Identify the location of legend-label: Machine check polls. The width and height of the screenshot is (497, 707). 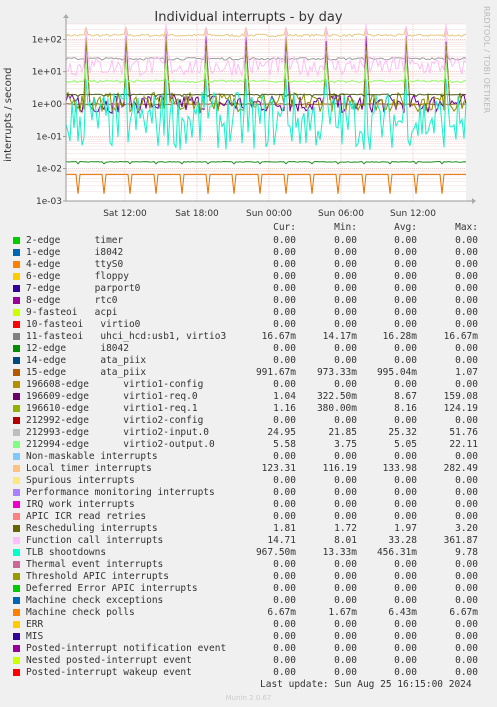
(80, 612).